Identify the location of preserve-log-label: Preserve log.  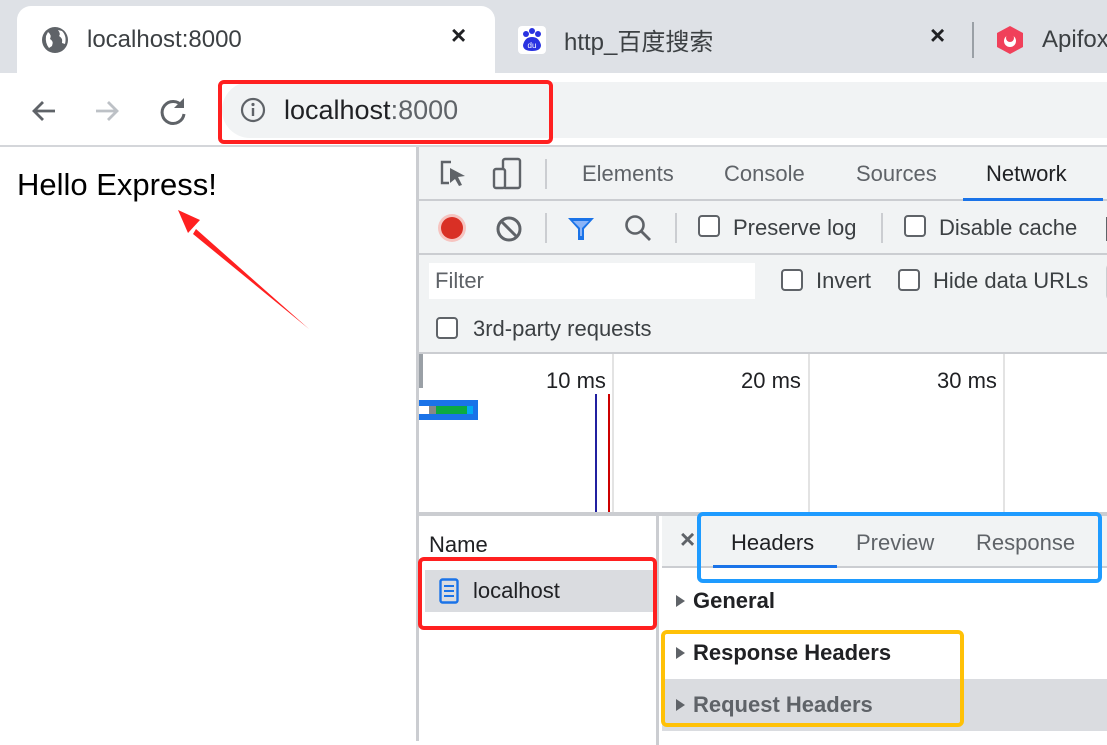
(795, 227).